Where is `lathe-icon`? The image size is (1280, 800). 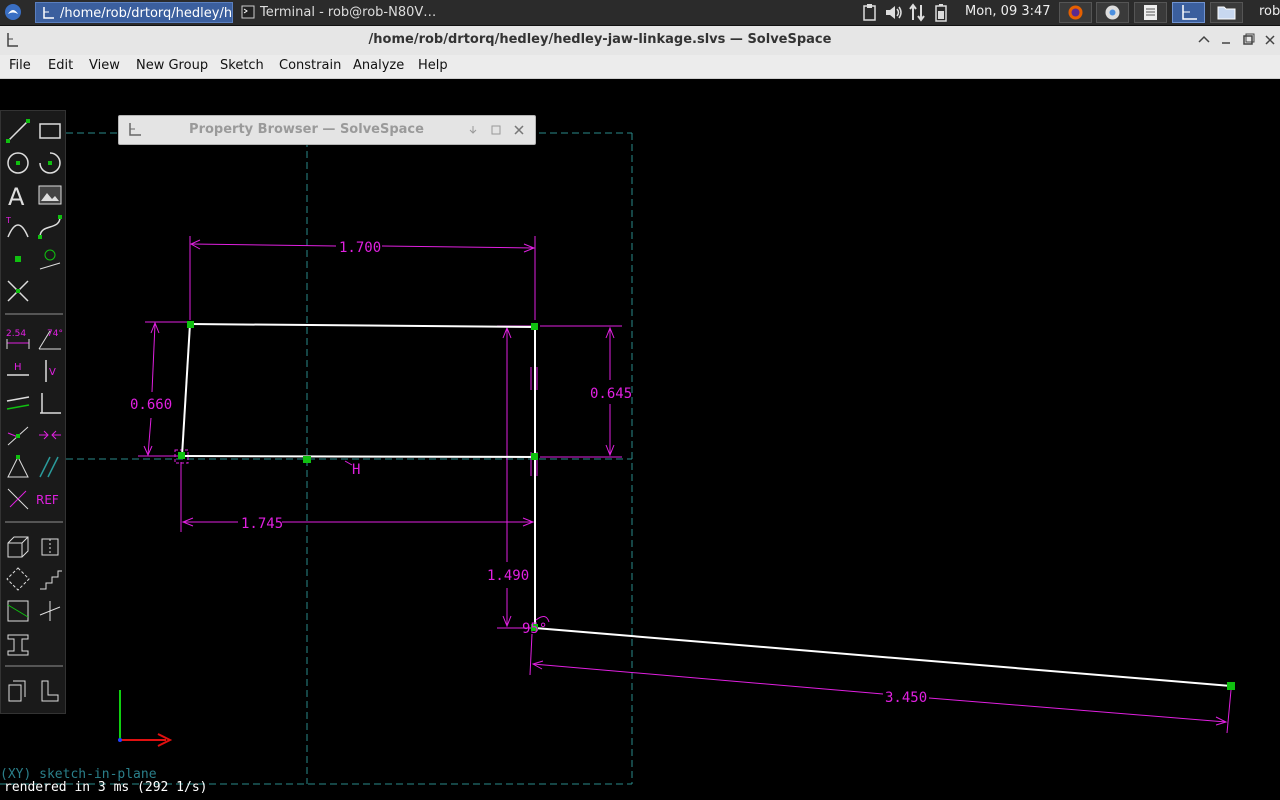
lathe-icon is located at coordinates (50, 547).